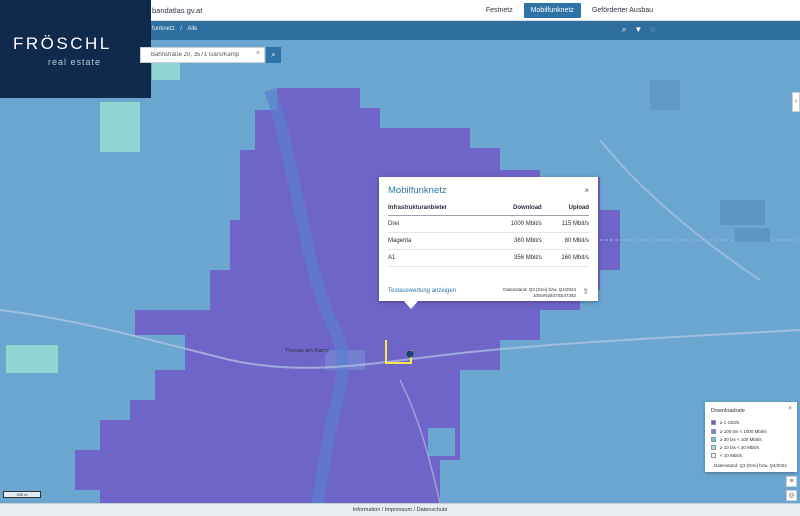 This screenshot has height=516, width=800. I want to click on popup-pointer, so click(411, 305).